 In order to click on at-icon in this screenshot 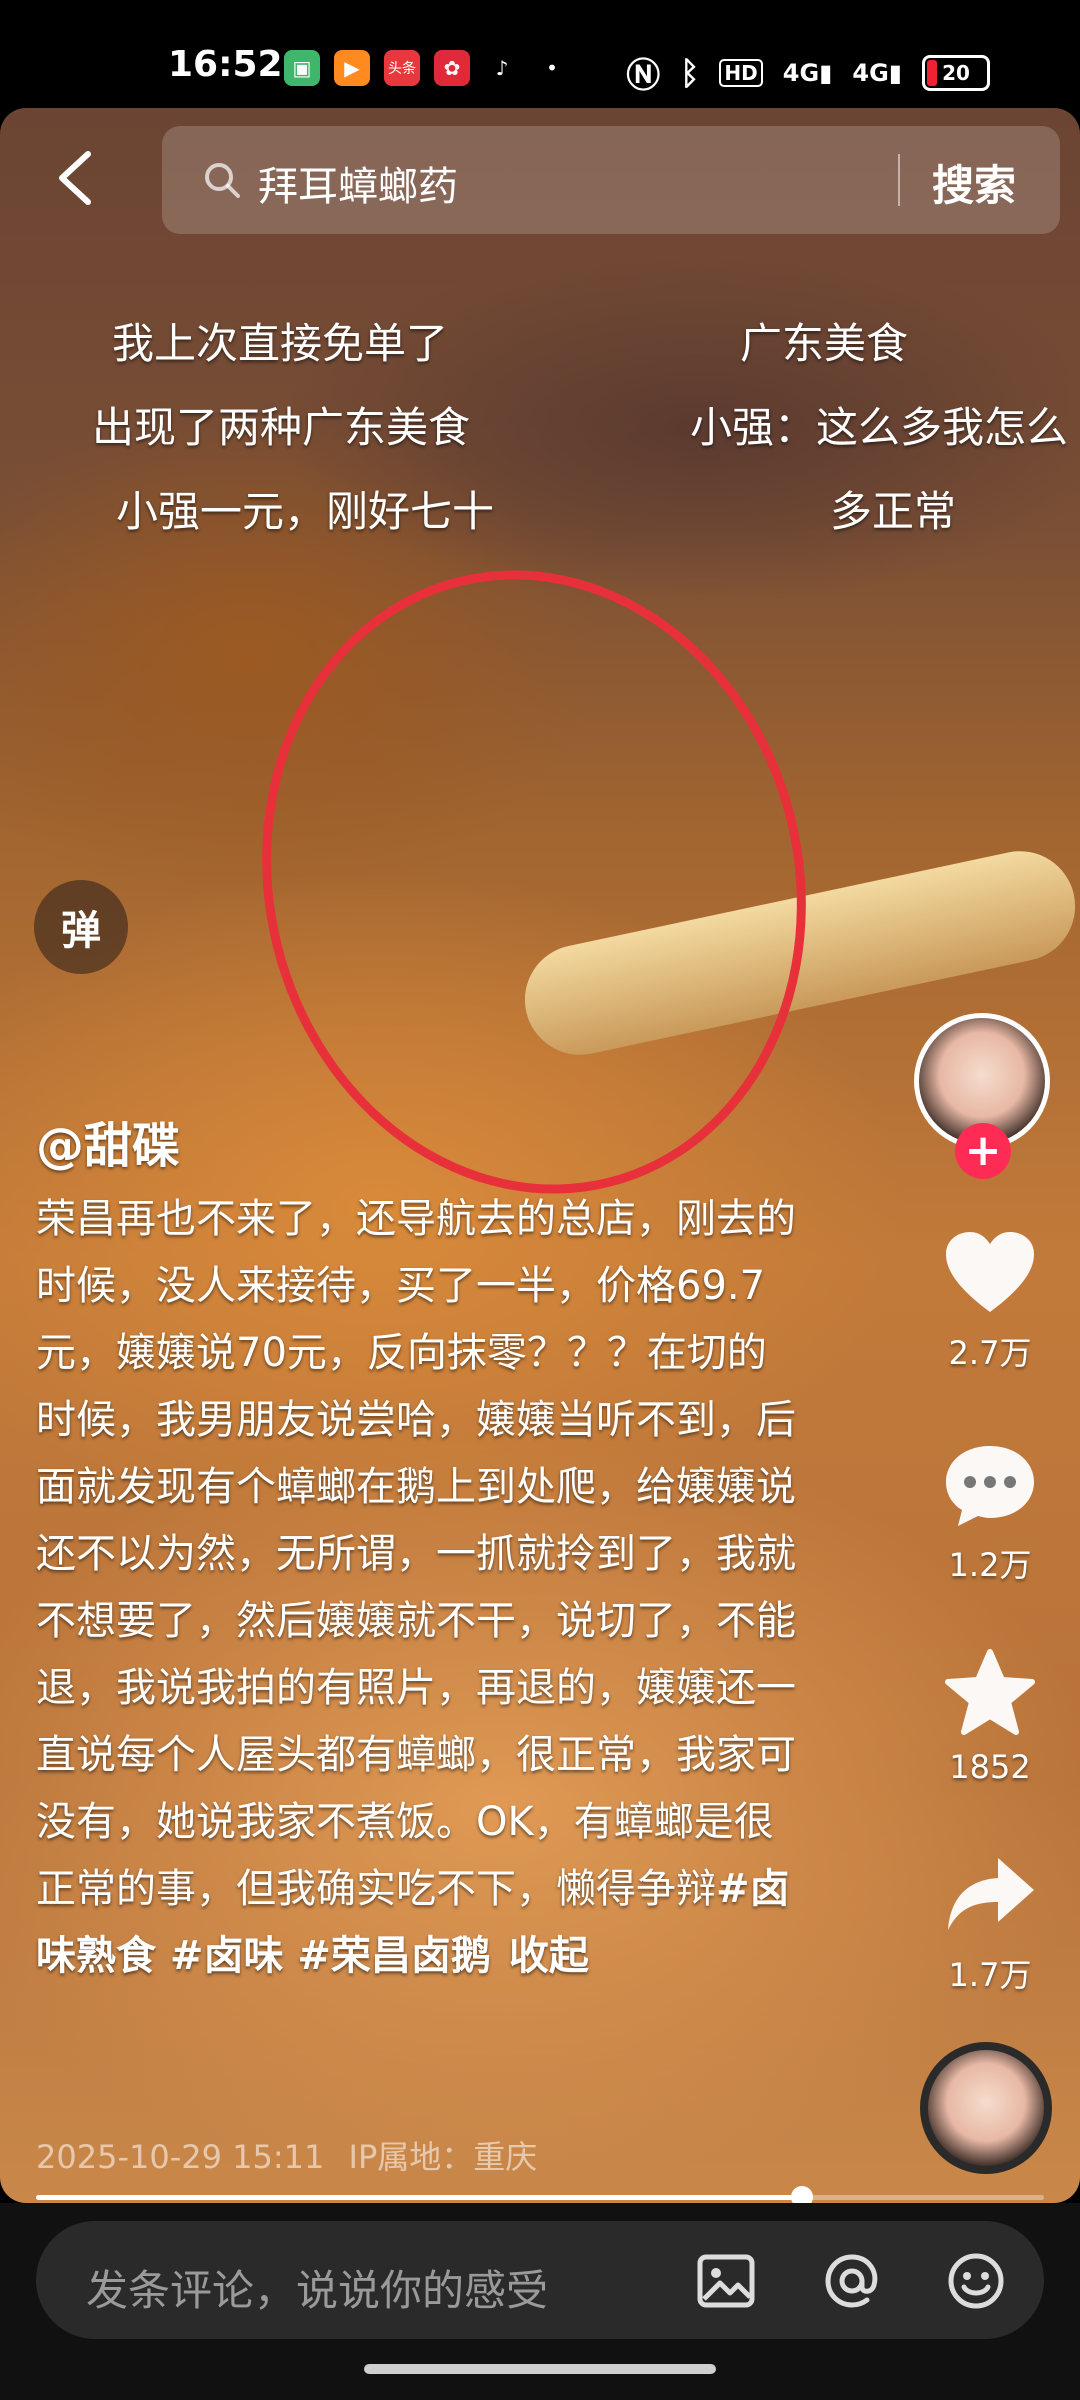, I will do `click(851, 2281)`.